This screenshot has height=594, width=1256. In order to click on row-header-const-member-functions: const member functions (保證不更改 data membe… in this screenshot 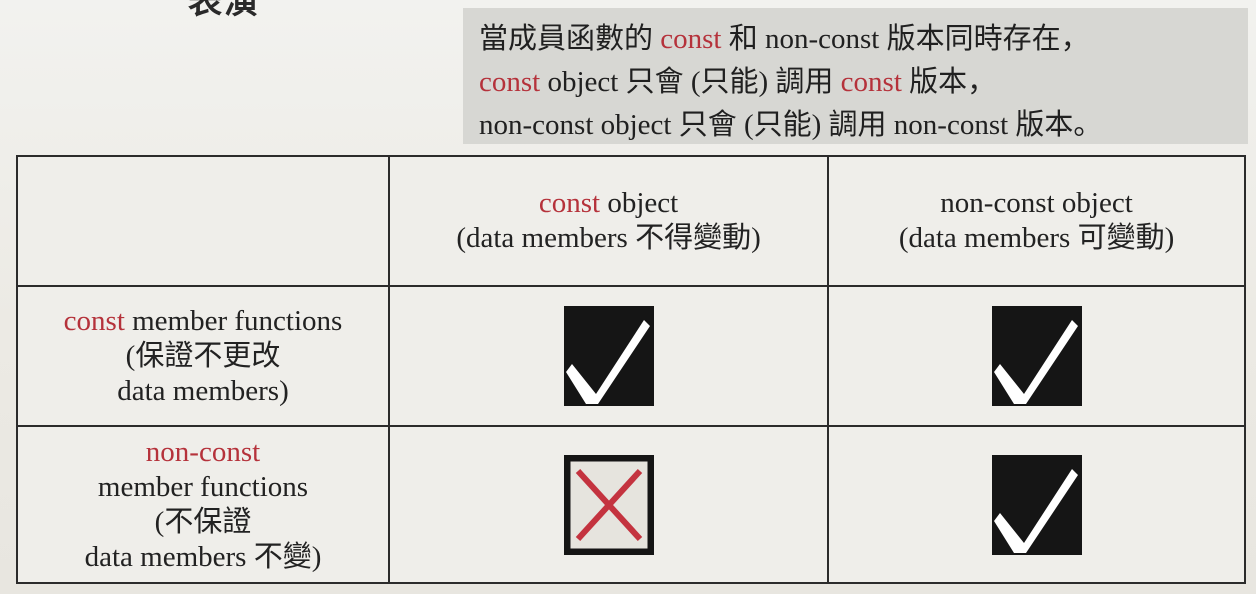, I will do `click(203, 356)`.